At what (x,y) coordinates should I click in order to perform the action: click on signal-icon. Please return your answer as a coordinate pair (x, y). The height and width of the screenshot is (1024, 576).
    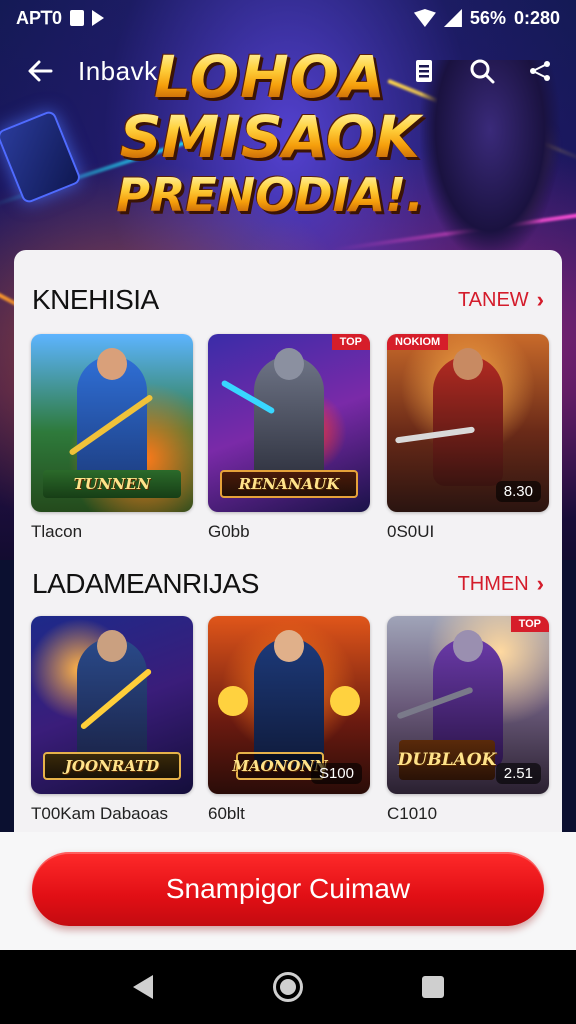
    Looking at the image, I should click on (452, 18).